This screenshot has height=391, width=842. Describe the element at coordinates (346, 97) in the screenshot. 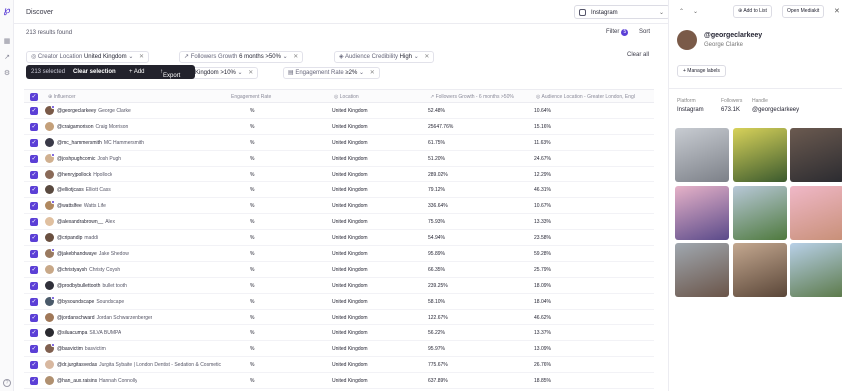

I see `column-header-location: ◎ Location` at that location.